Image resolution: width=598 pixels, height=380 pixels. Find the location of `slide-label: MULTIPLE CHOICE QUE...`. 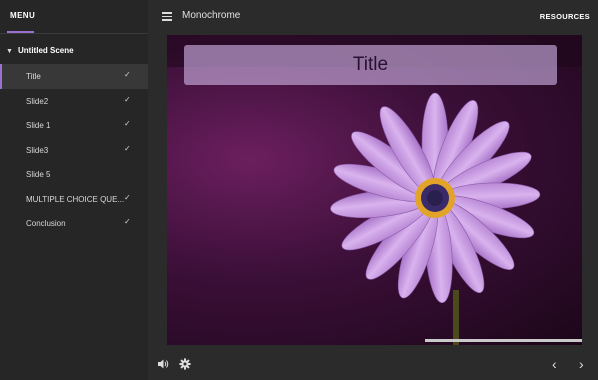

slide-label: MULTIPLE CHOICE QUE... is located at coordinates (75, 199).